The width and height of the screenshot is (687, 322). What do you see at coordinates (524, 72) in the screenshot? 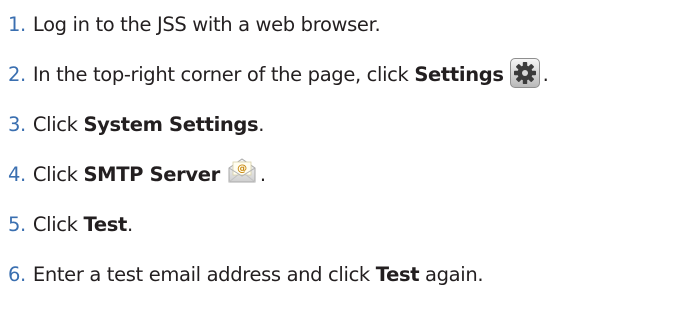
I see `gear-icon` at bounding box center [524, 72].